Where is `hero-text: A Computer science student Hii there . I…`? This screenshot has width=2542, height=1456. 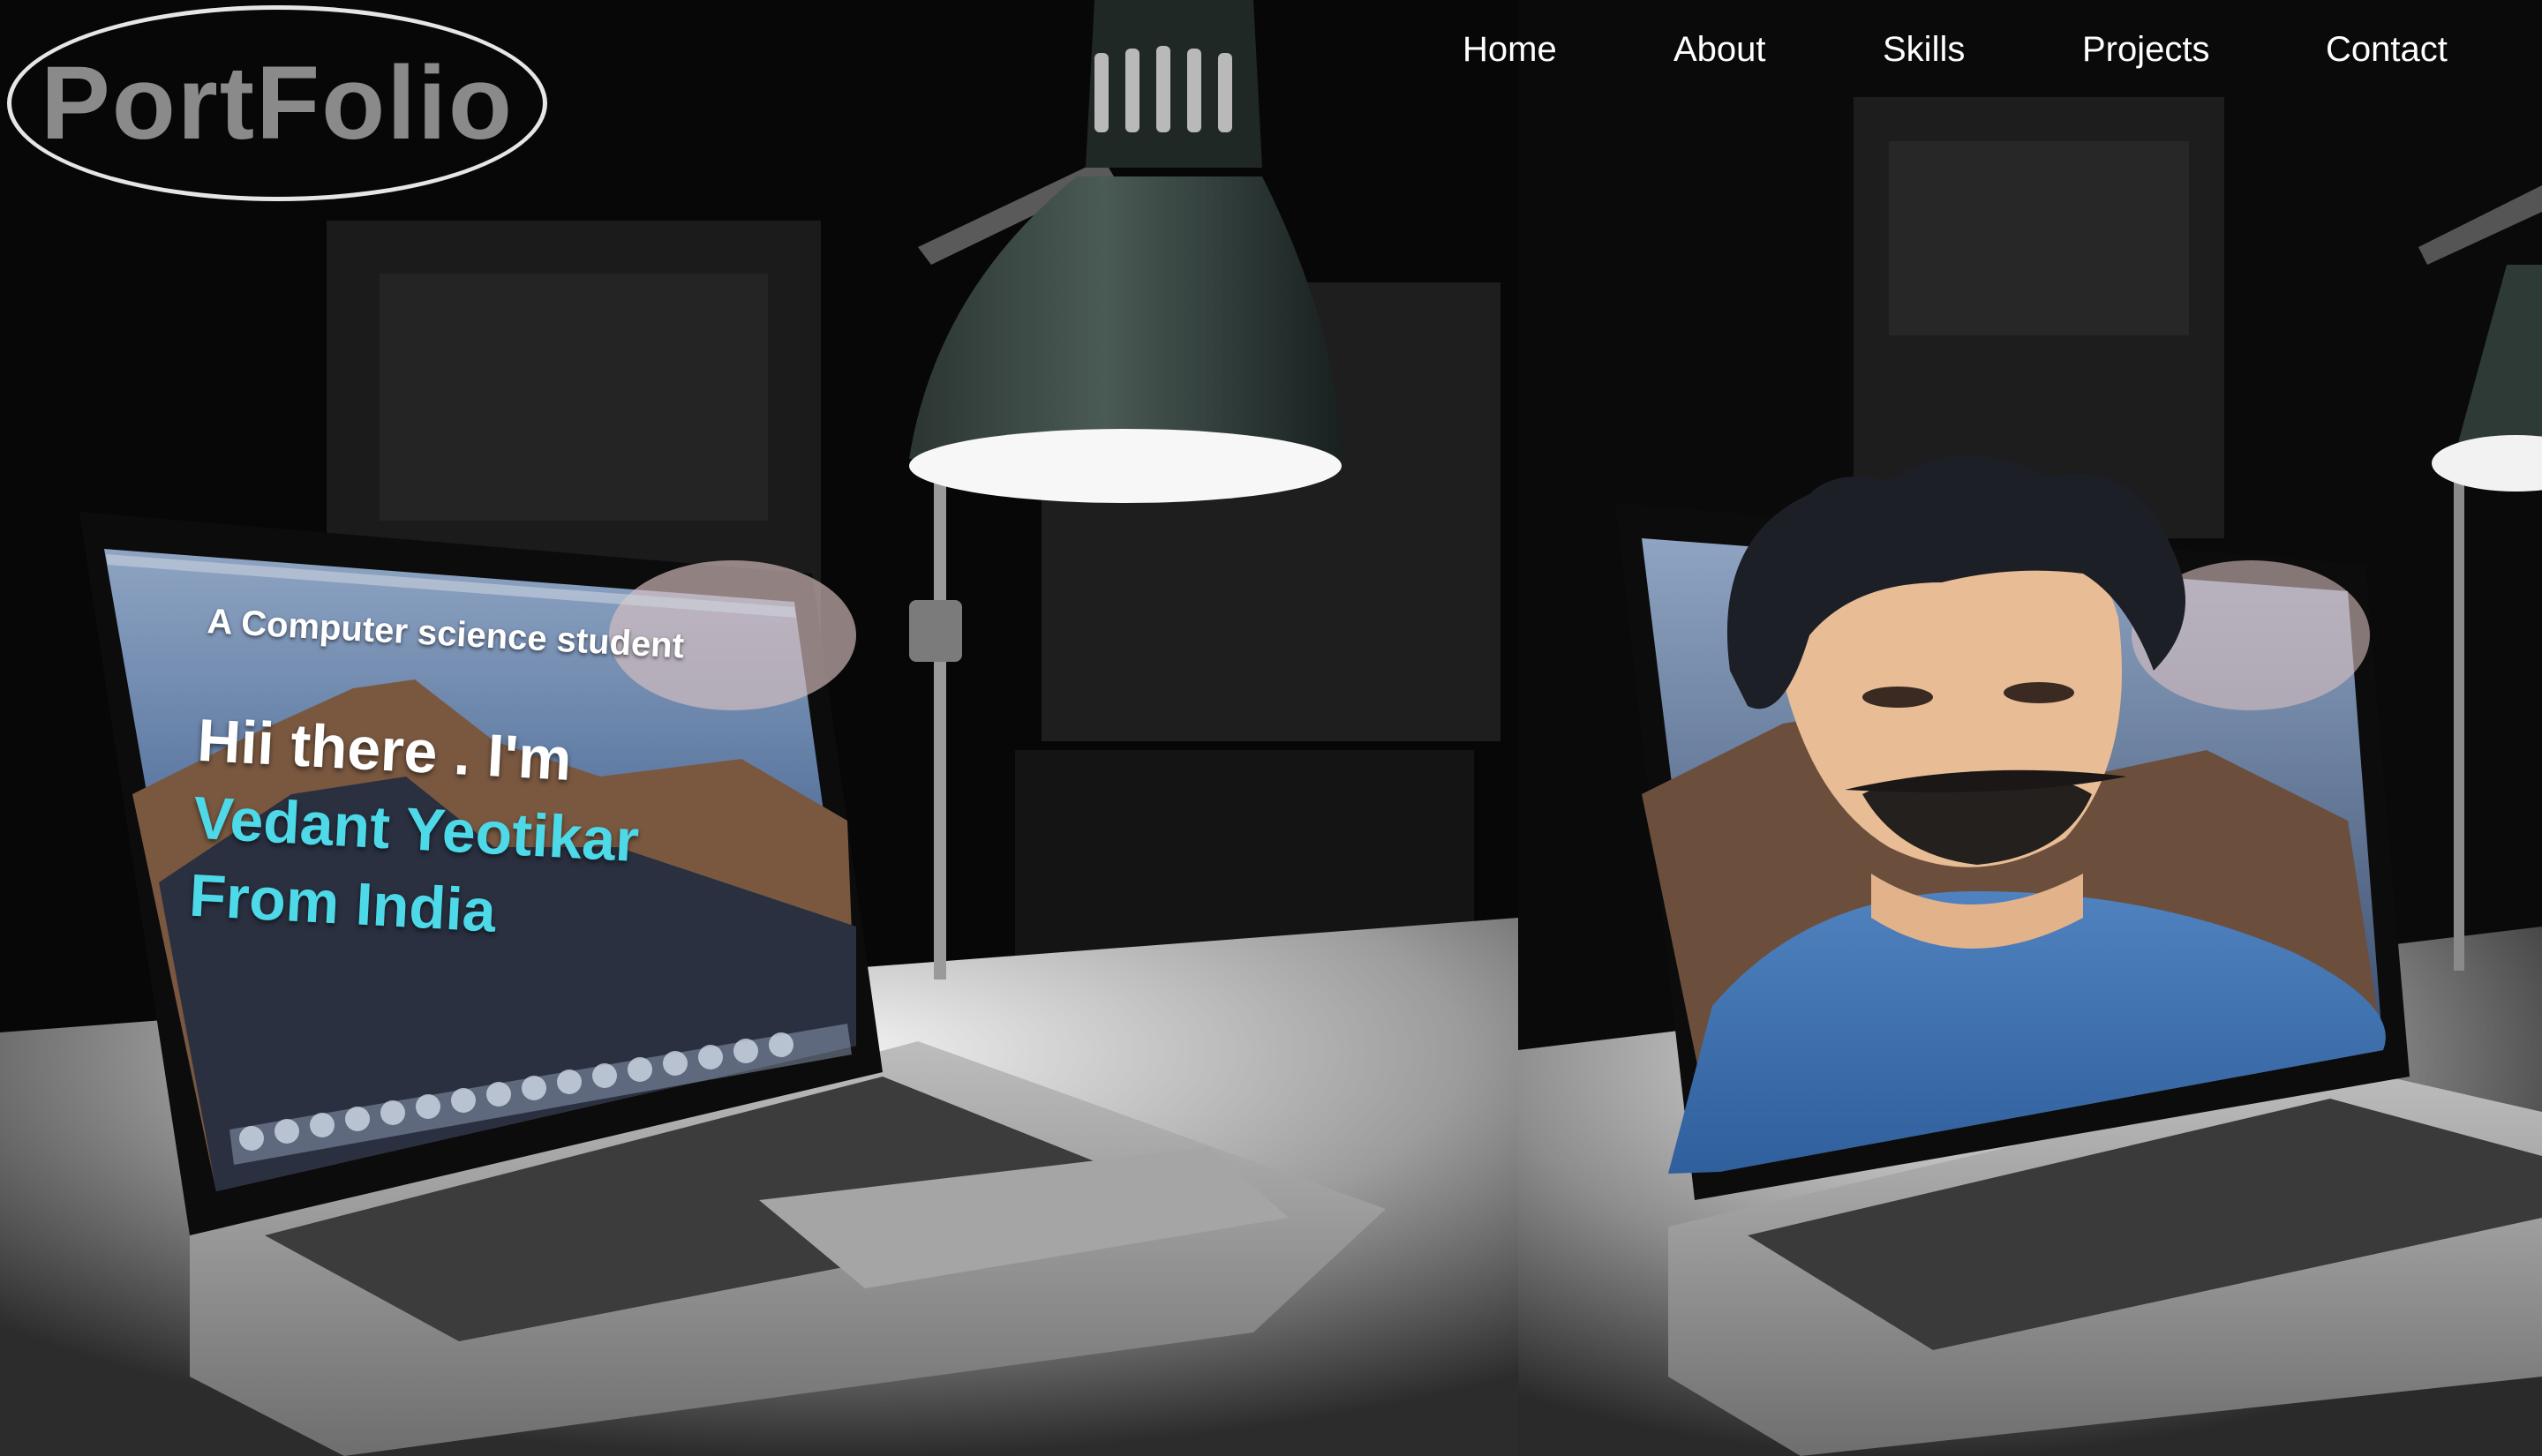 hero-text: A Computer science student Hii there . I… is located at coordinates (513, 784).